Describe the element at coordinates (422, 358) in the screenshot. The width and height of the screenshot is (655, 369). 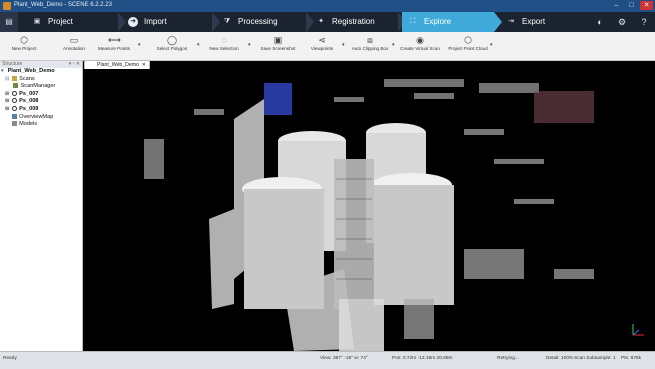
I see `status-position: Pos: 0.72m -12.19m 20.69m` at that location.